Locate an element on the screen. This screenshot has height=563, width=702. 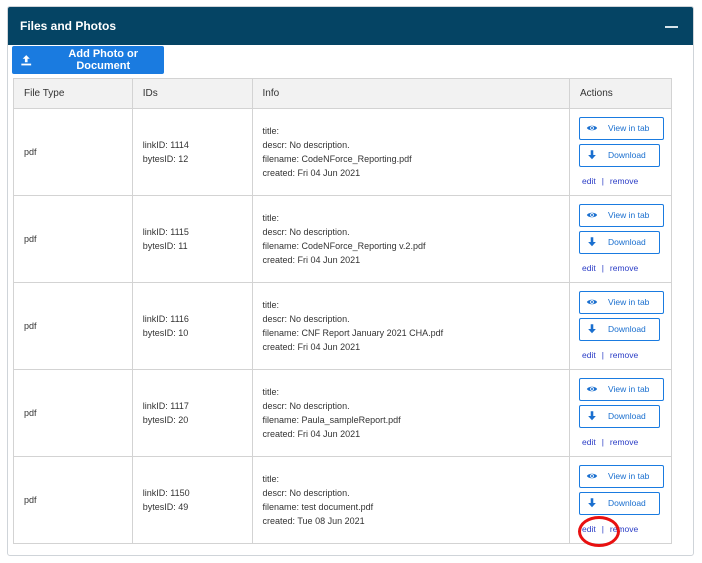
header-info: Info is located at coordinates (410, 93).